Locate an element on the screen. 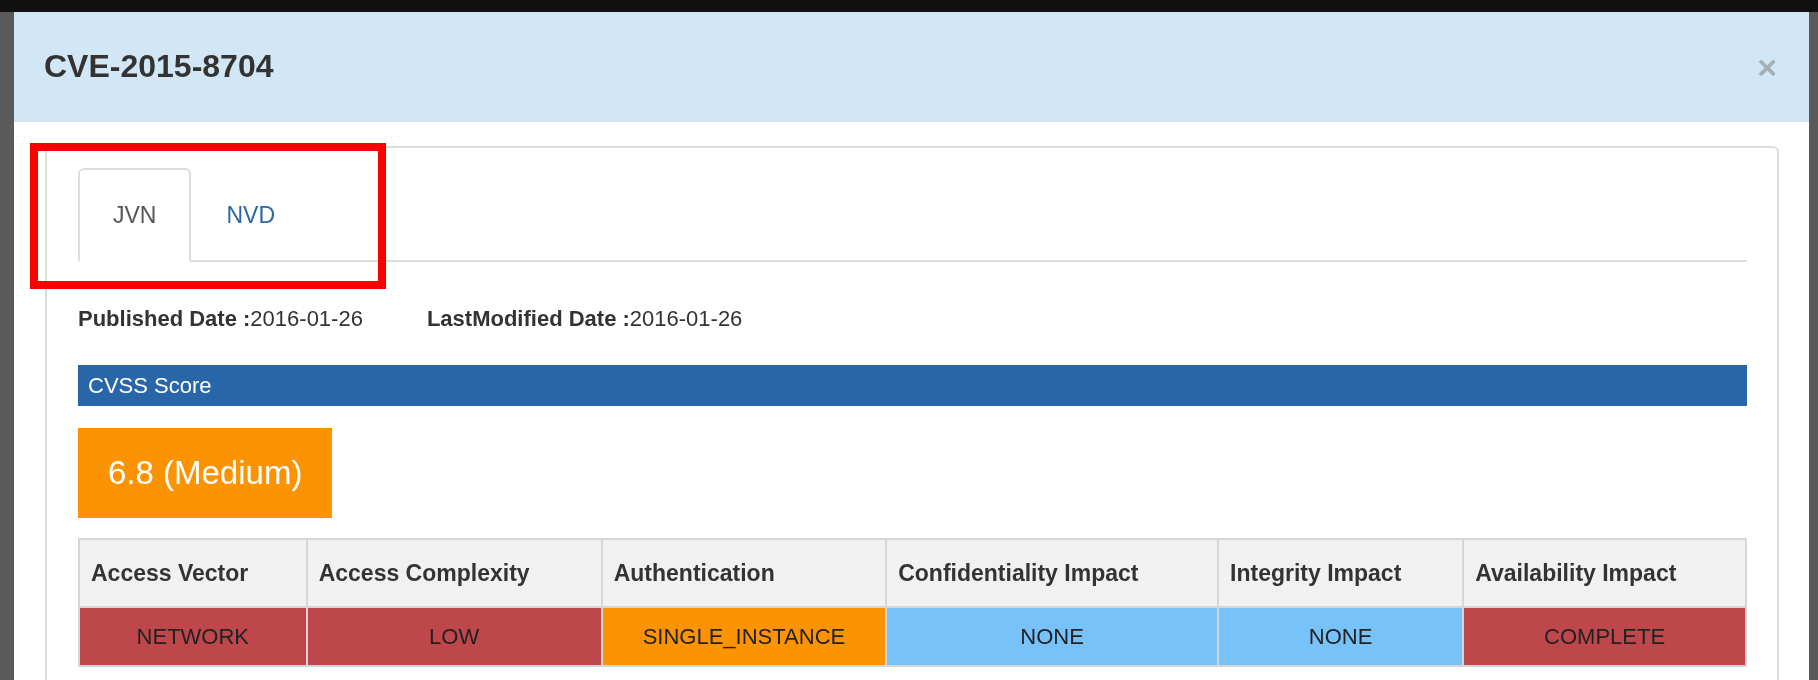 The image size is (1818, 680). column-header: Authentication is located at coordinates (744, 572).